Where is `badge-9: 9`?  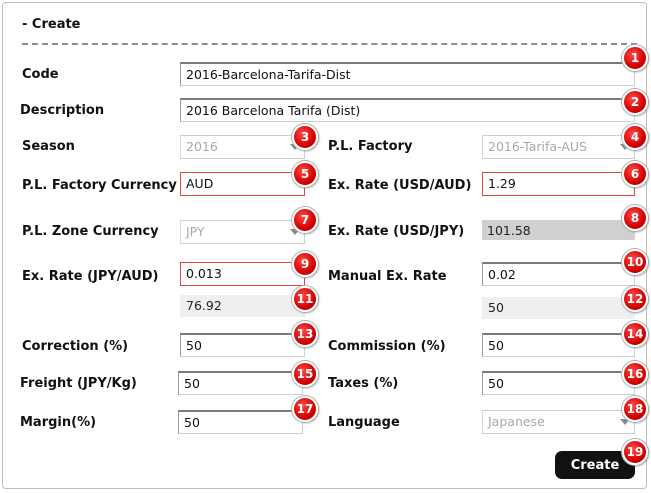
badge-9: 9 is located at coordinates (305, 264).